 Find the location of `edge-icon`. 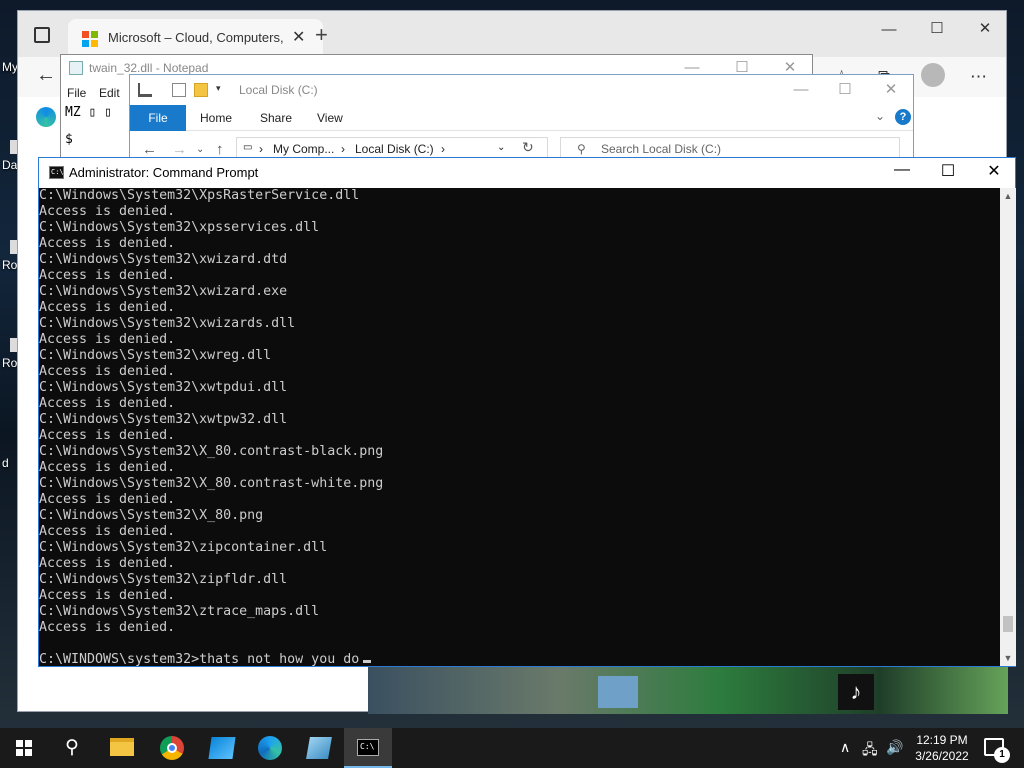

edge-icon is located at coordinates (270, 748).